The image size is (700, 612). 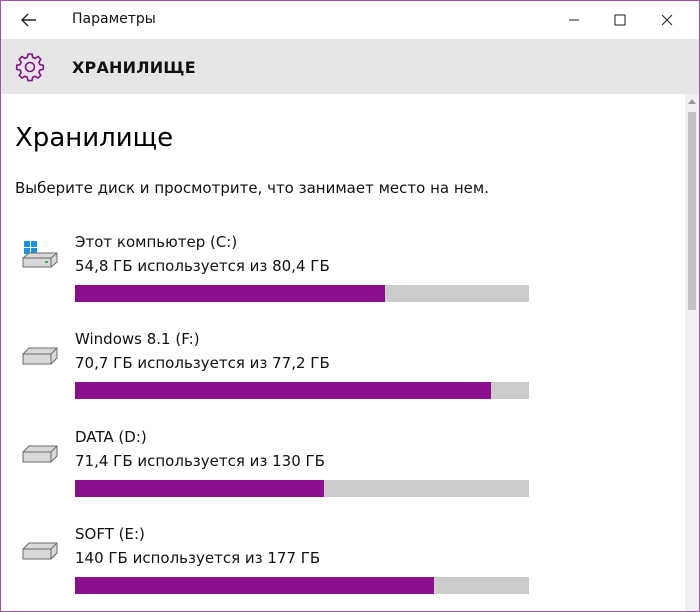 I want to click on drive-usage-text: 54,8 ГБ используется из 80,4 ГБ, so click(x=202, y=266).